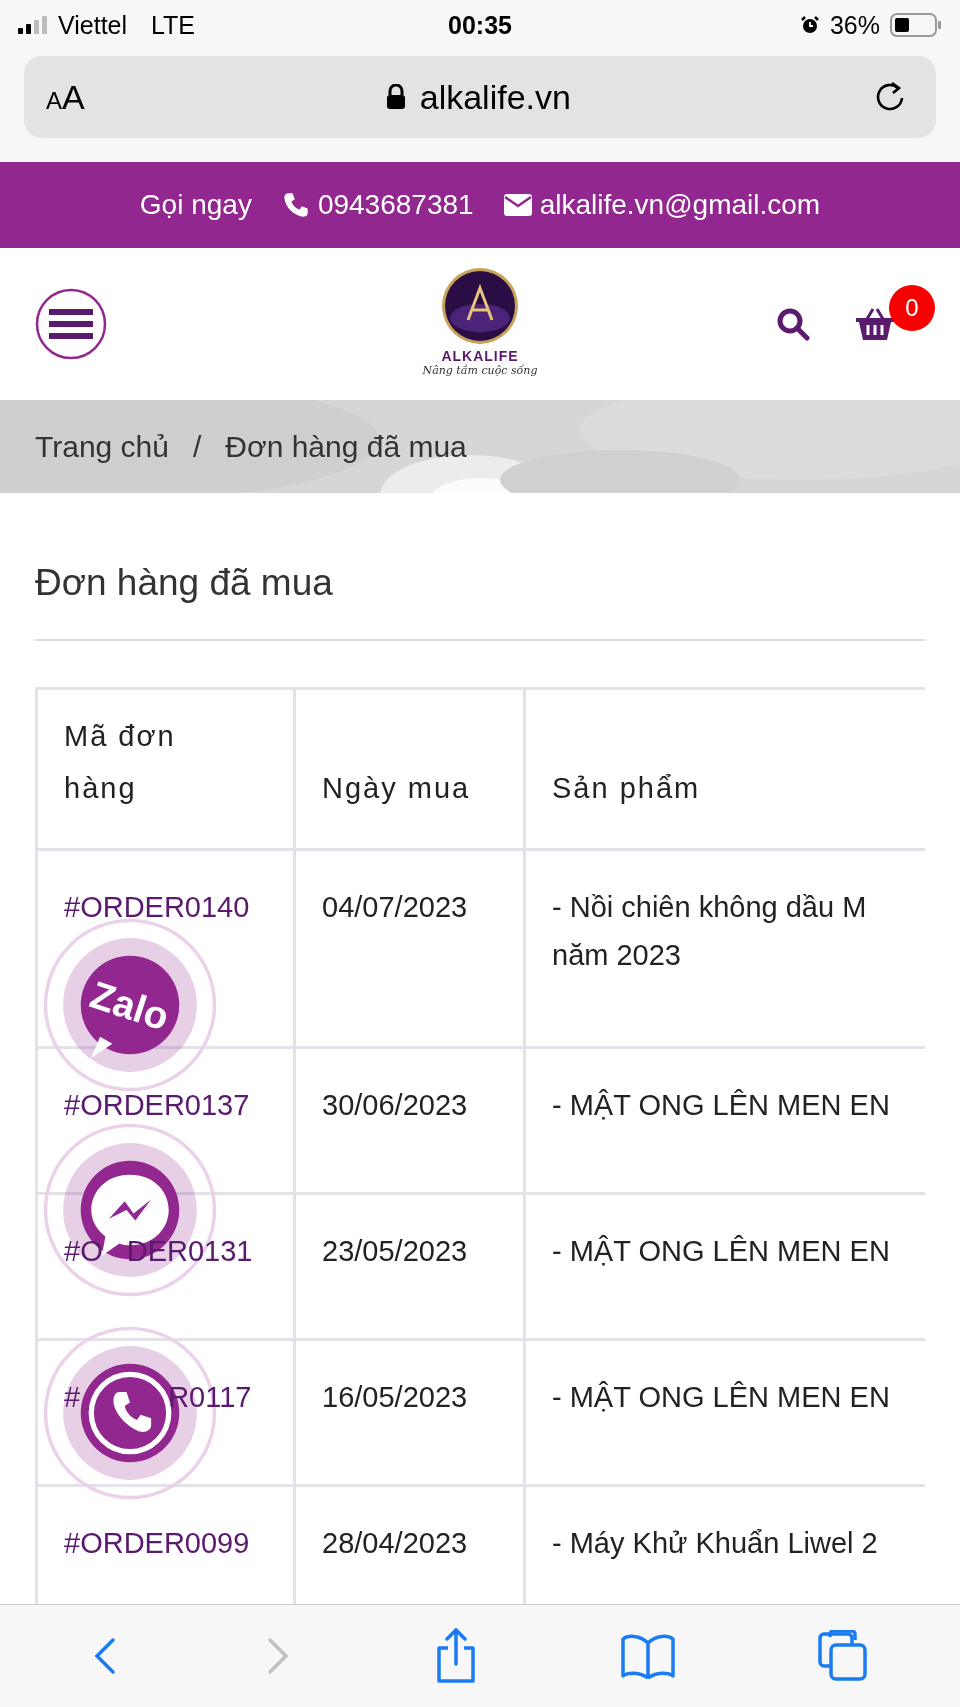 The image size is (960, 1707). I want to click on order-link: #ORDER0099, so click(157, 1543).